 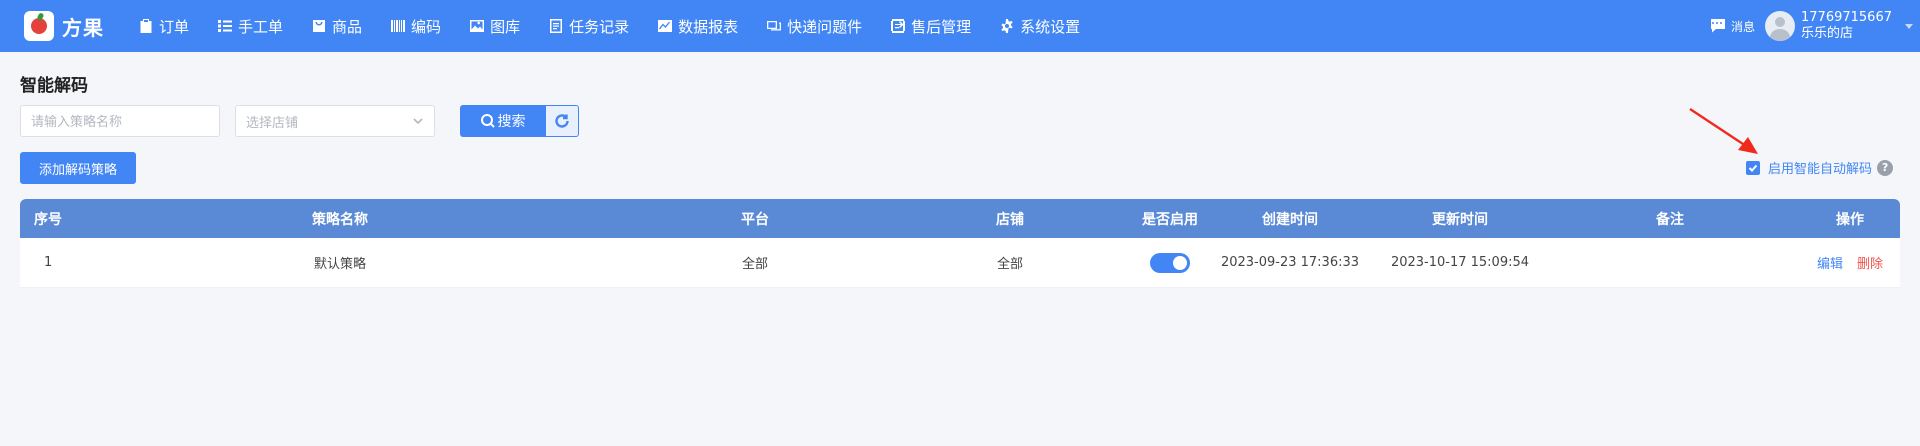 I want to click on image-icon, so click(x=477, y=26).